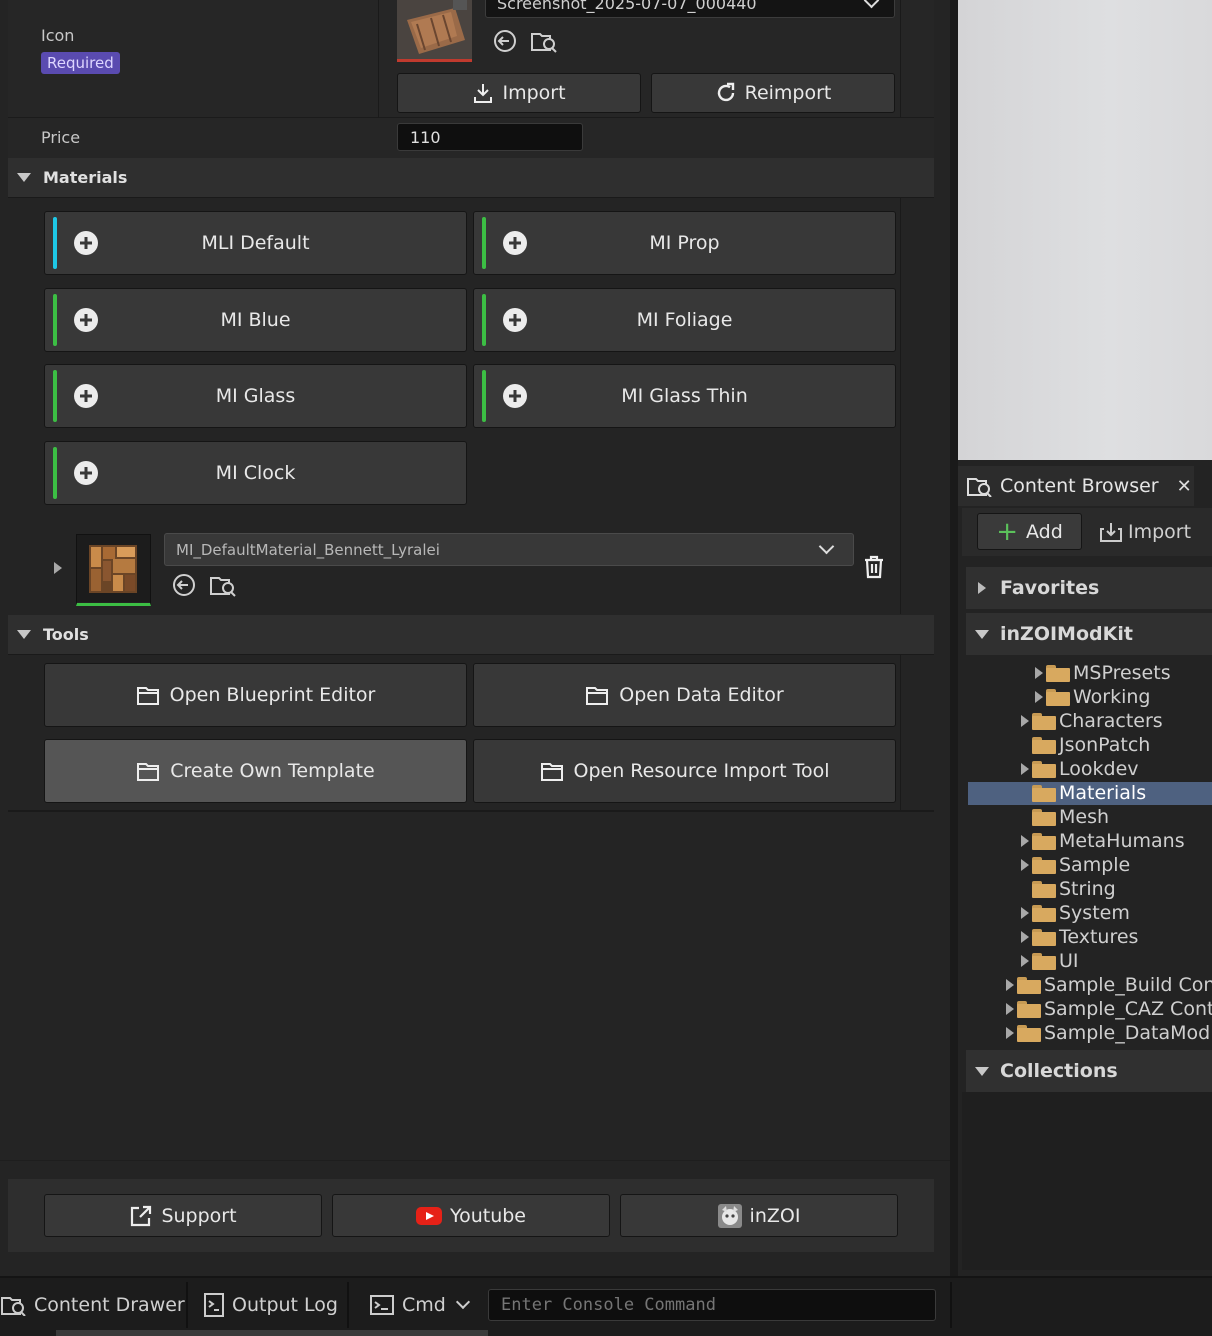 This screenshot has width=1212, height=1336. What do you see at coordinates (141, 1215) in the screenshot?
I see `external-link-icon` at bounding box center [141, 1215].